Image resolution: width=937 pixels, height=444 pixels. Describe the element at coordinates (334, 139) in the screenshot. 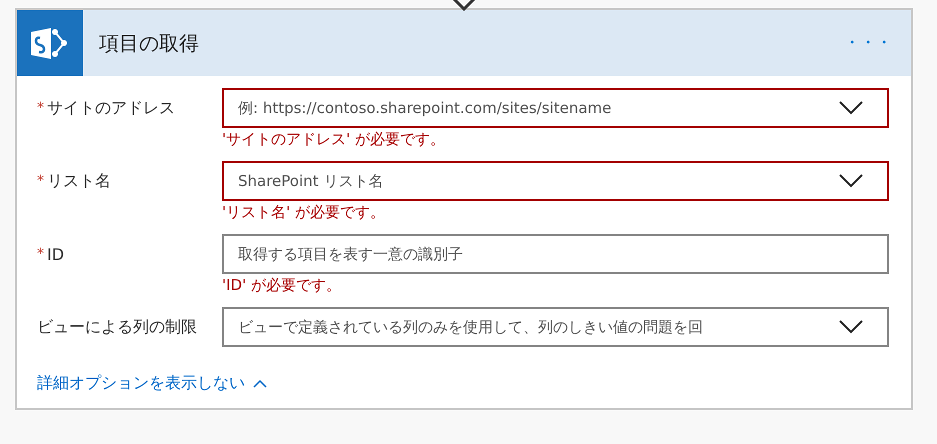

I see `error-message: 'サイトのアドレス' が必要です。` at that location.